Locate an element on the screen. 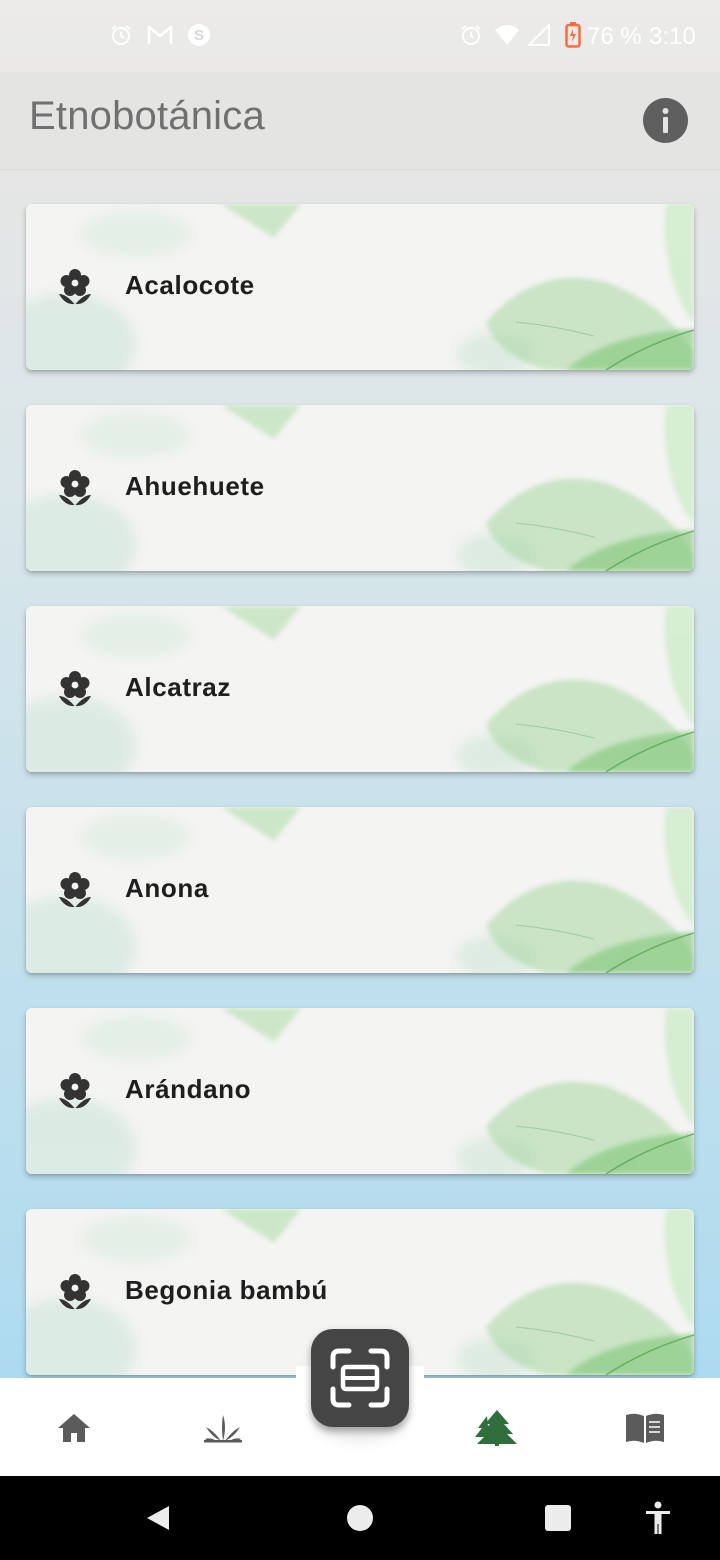  recents-icon is located at coordinates (558, 1518).